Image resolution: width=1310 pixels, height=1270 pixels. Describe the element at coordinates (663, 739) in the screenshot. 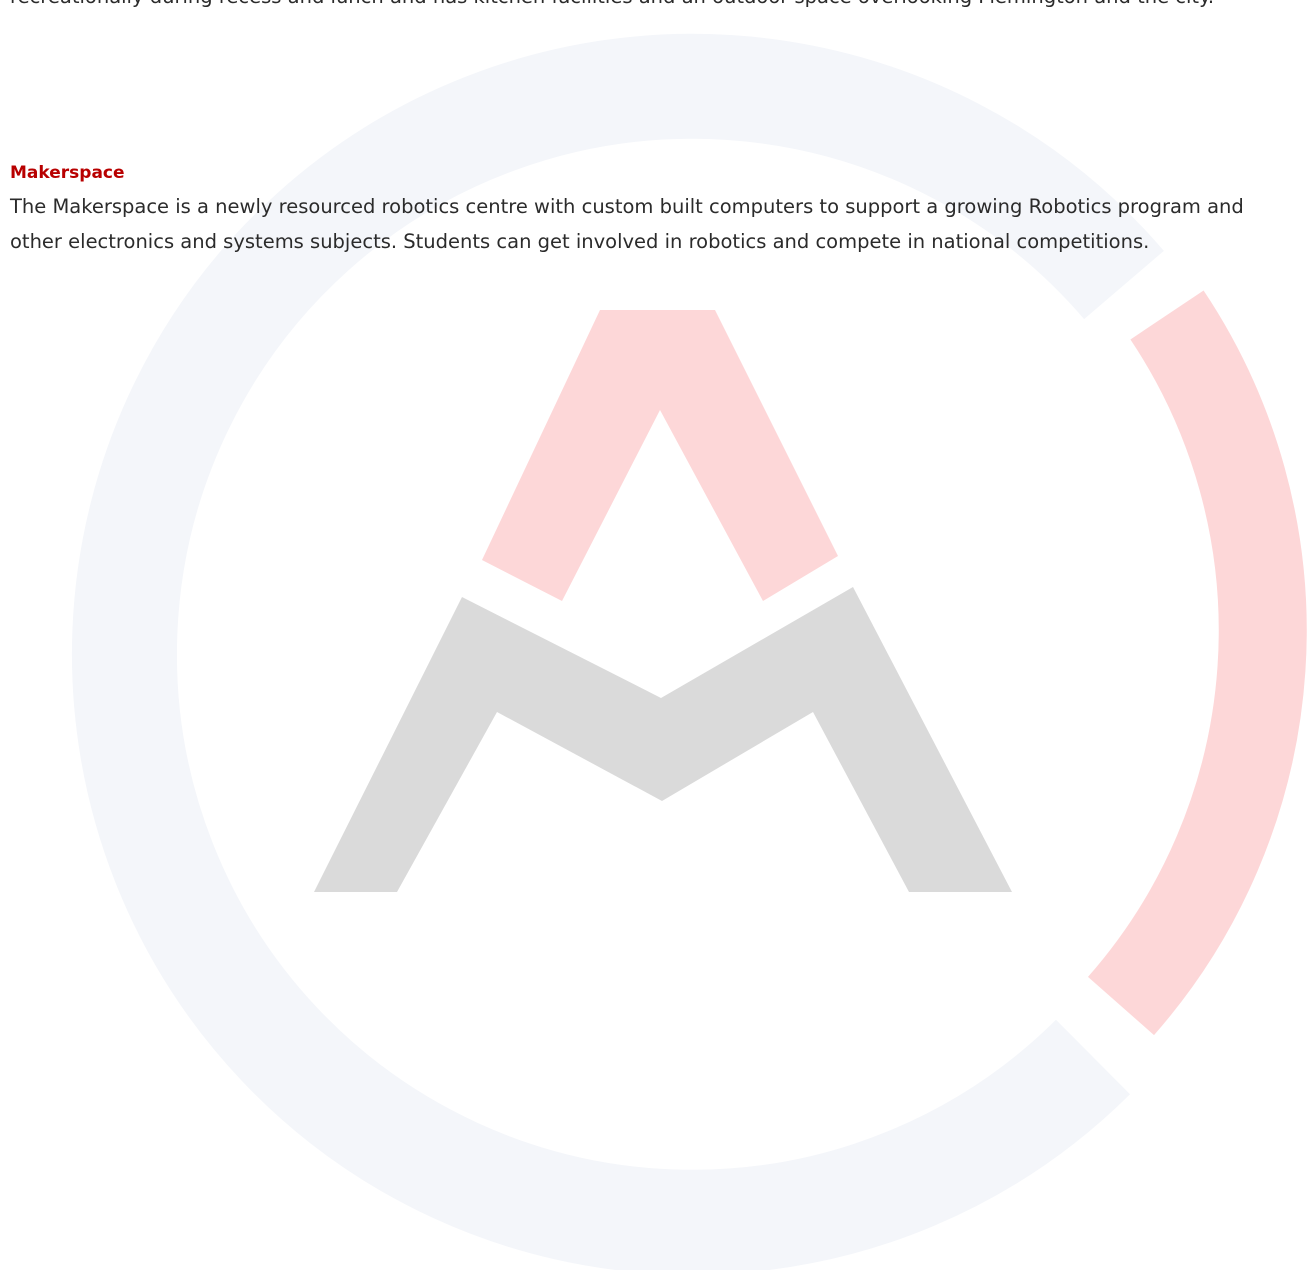

I see `watermark-grey-m` at that location.